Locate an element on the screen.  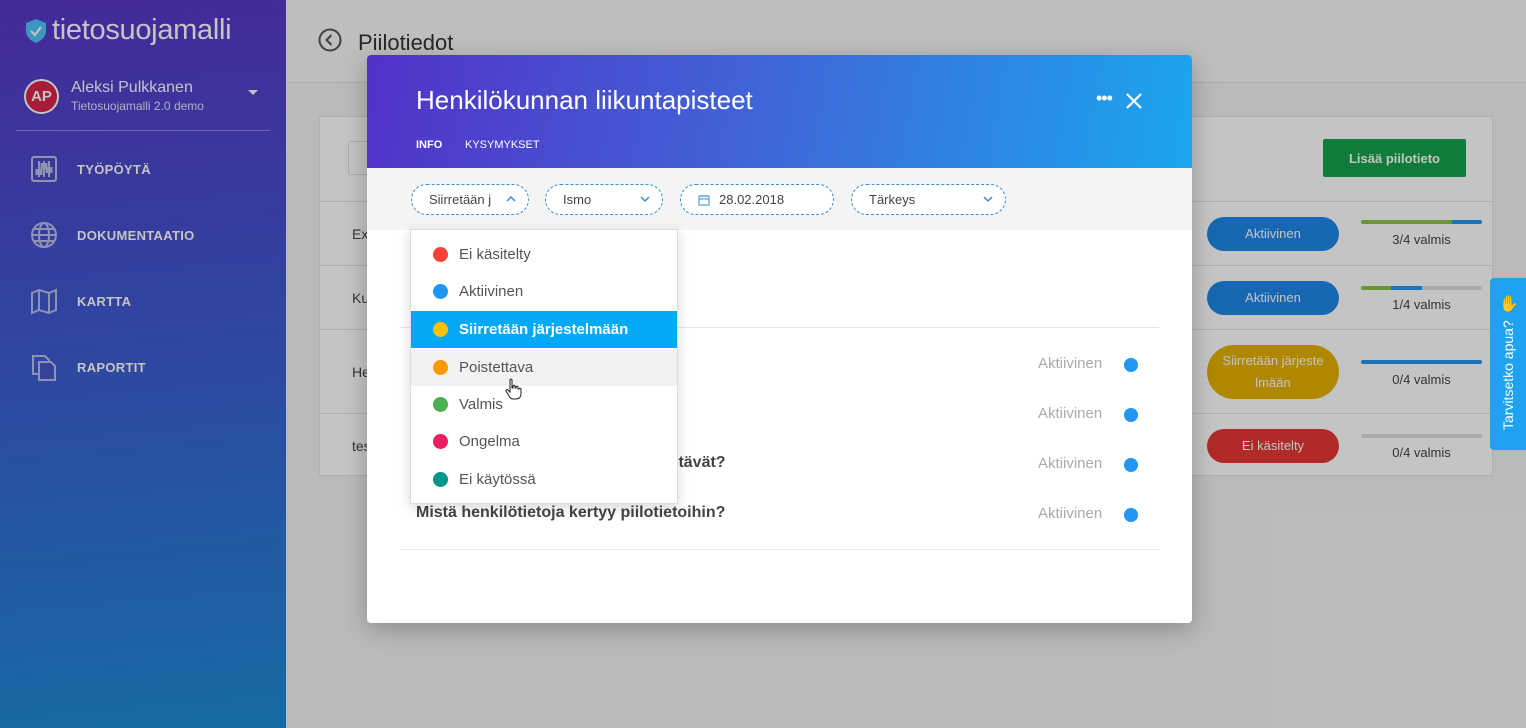
option-label: Siirretään järjestelmään is located at coordinates (544, 329).